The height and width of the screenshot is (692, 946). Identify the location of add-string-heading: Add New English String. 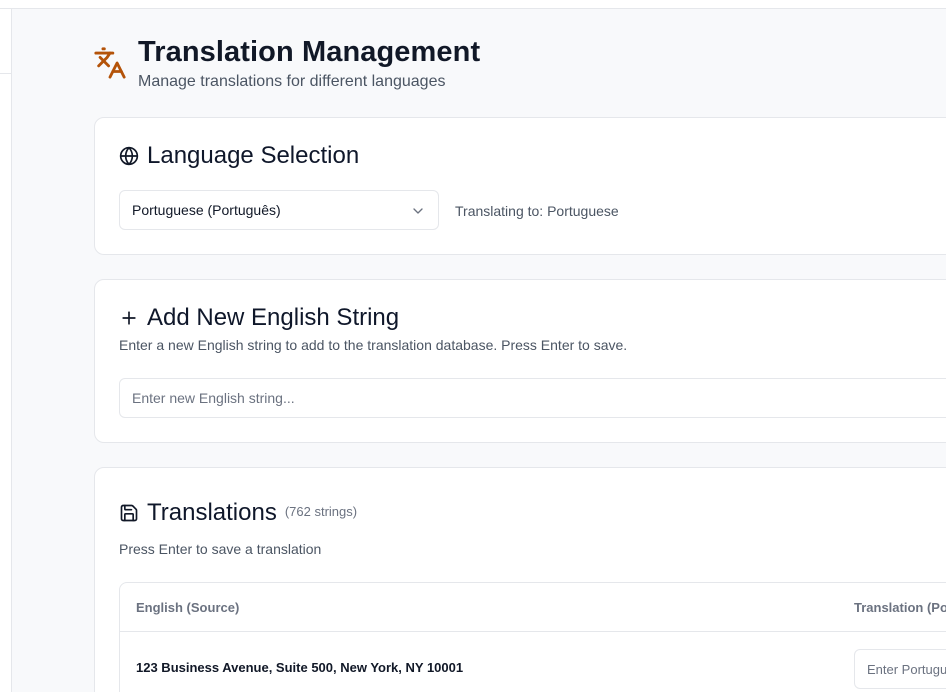
(259, 318).